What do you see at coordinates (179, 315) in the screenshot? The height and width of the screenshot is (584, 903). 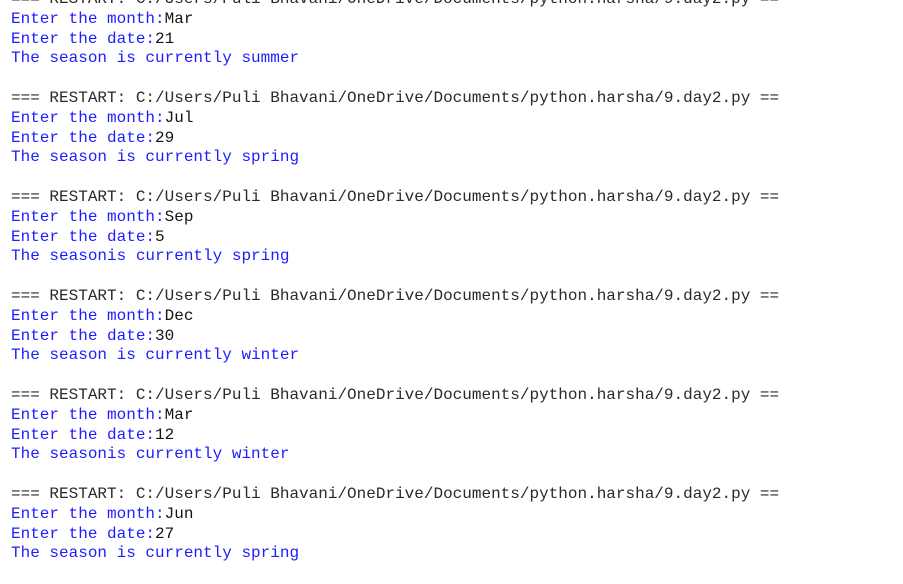 I see `month-input-value: Dec` at bounding box center [179, 315].